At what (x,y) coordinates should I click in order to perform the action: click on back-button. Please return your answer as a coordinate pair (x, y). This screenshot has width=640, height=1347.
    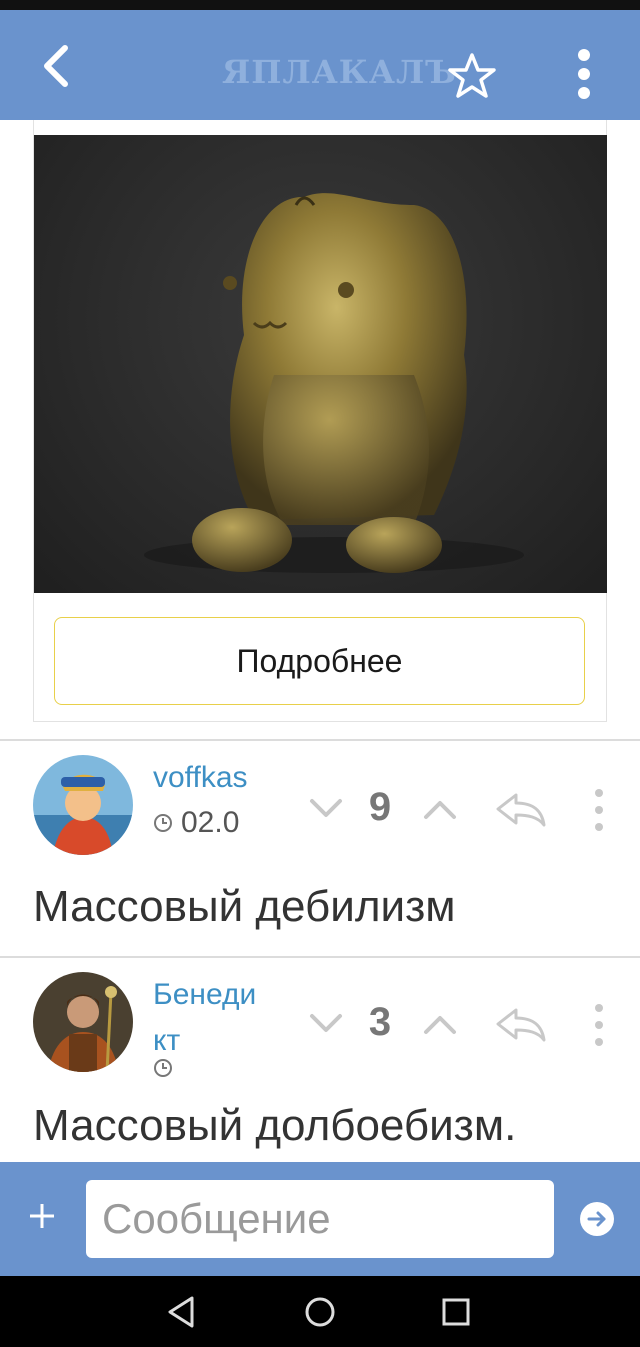
    Looking at the image, I should click on (56, 66).